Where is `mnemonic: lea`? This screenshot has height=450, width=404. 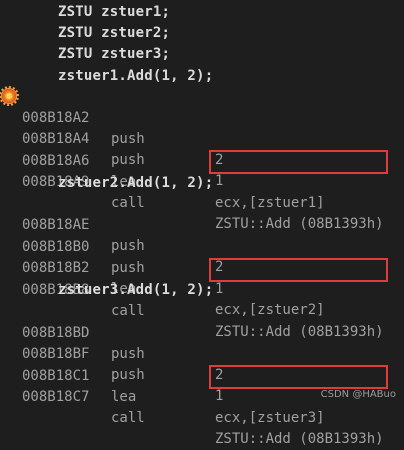
mnemonic: lea is located at coordinates (124, 397).